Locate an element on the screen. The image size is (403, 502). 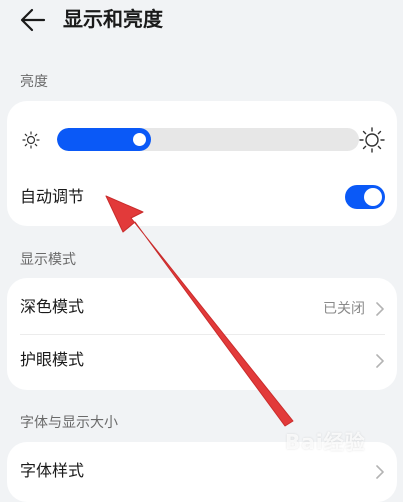
eye-comfort-row: 护眼模式 is located at coordinates (202, 362).